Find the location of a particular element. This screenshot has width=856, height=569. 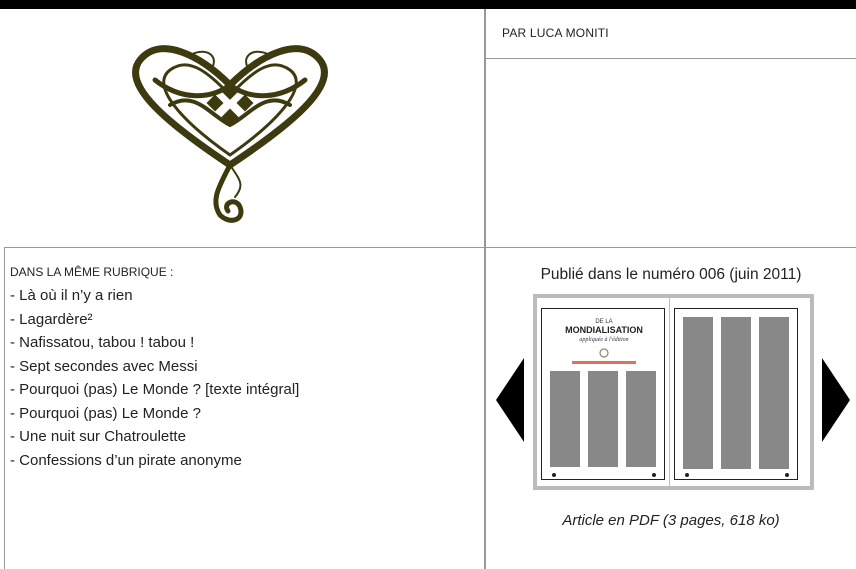

ornament-icon is located at coordinates (230, 134).